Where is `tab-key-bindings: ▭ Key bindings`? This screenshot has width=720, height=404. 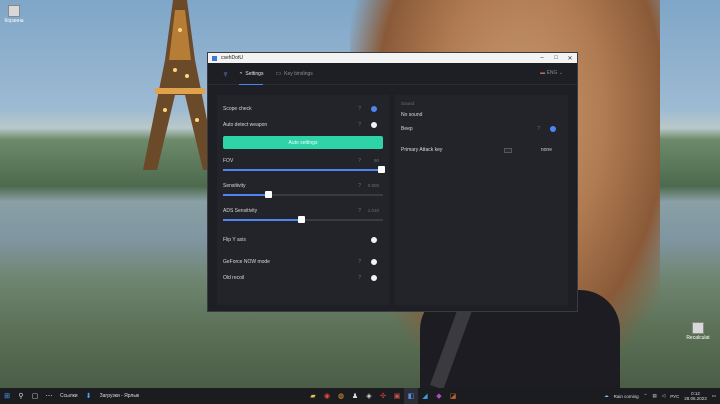 tab-key-bindings: ▭ Key bindings is located at coordinates (293, 74).